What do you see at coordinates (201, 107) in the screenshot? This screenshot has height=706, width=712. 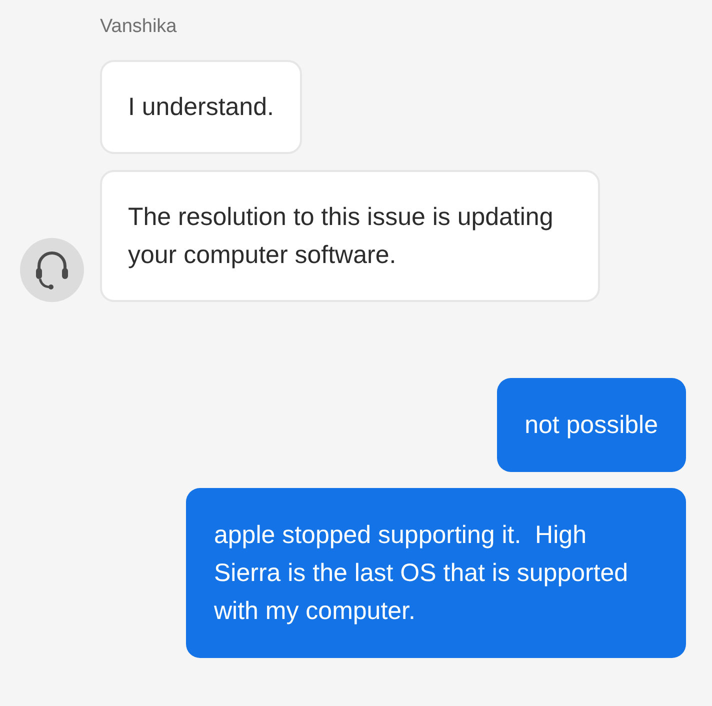 I see `chat-message: I understand.` at bounding box center [201, 107].